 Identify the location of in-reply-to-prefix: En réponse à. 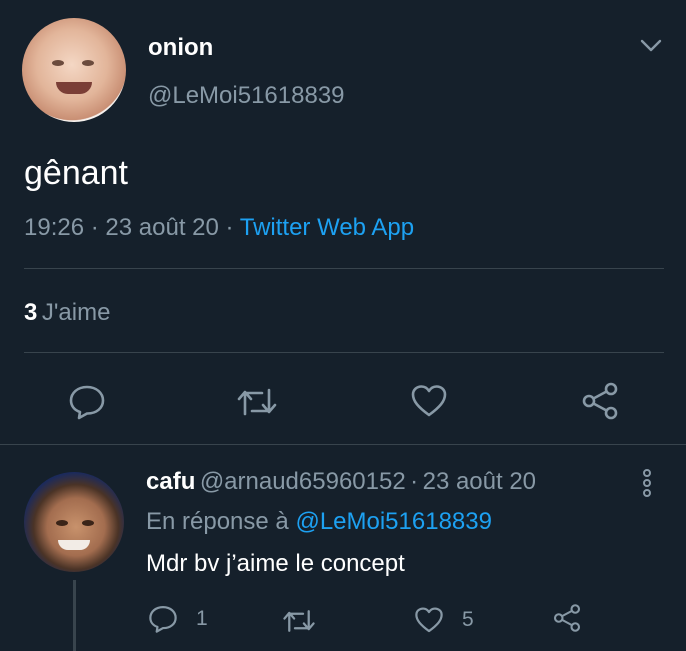
(217, 521).